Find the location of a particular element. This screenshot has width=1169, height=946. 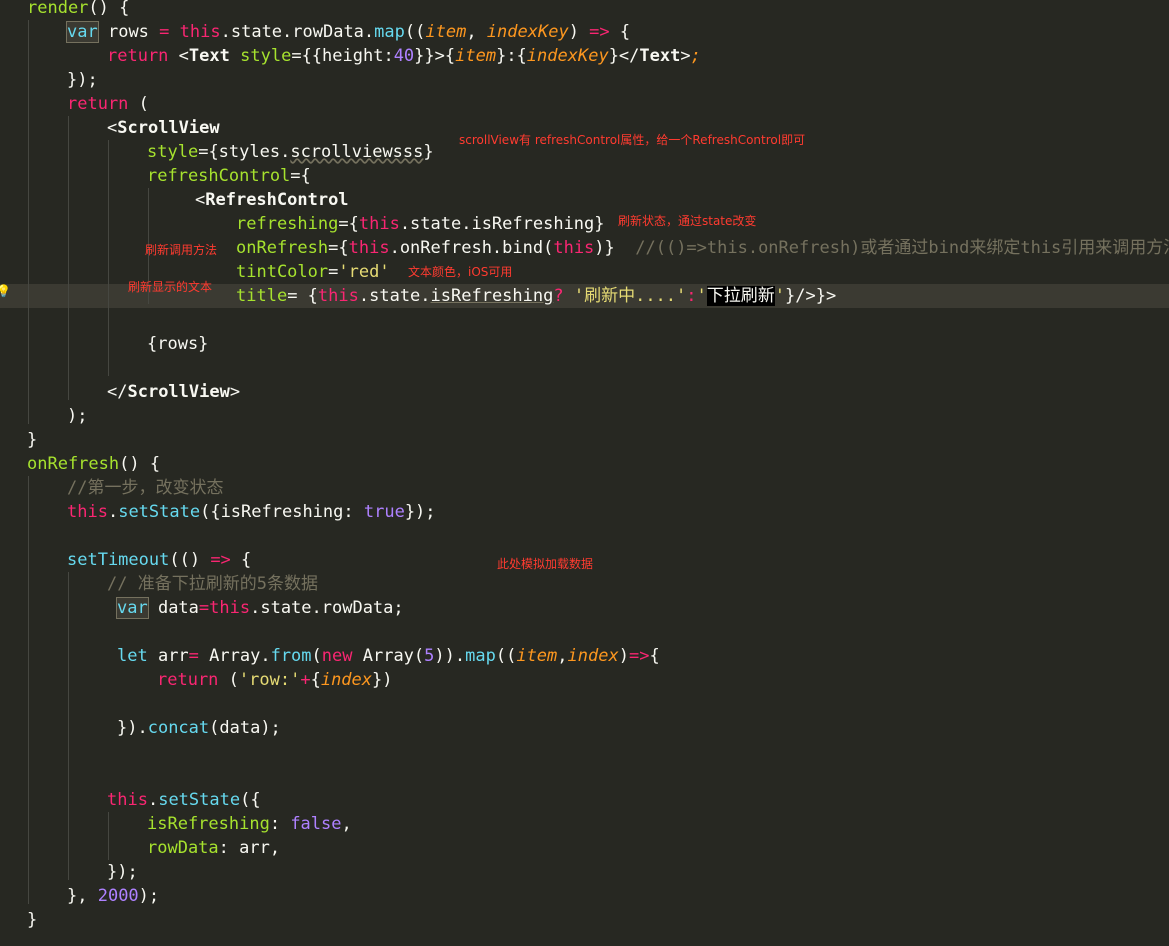

code-line: setTimeout(() => { is located at coordinates (159, 560).